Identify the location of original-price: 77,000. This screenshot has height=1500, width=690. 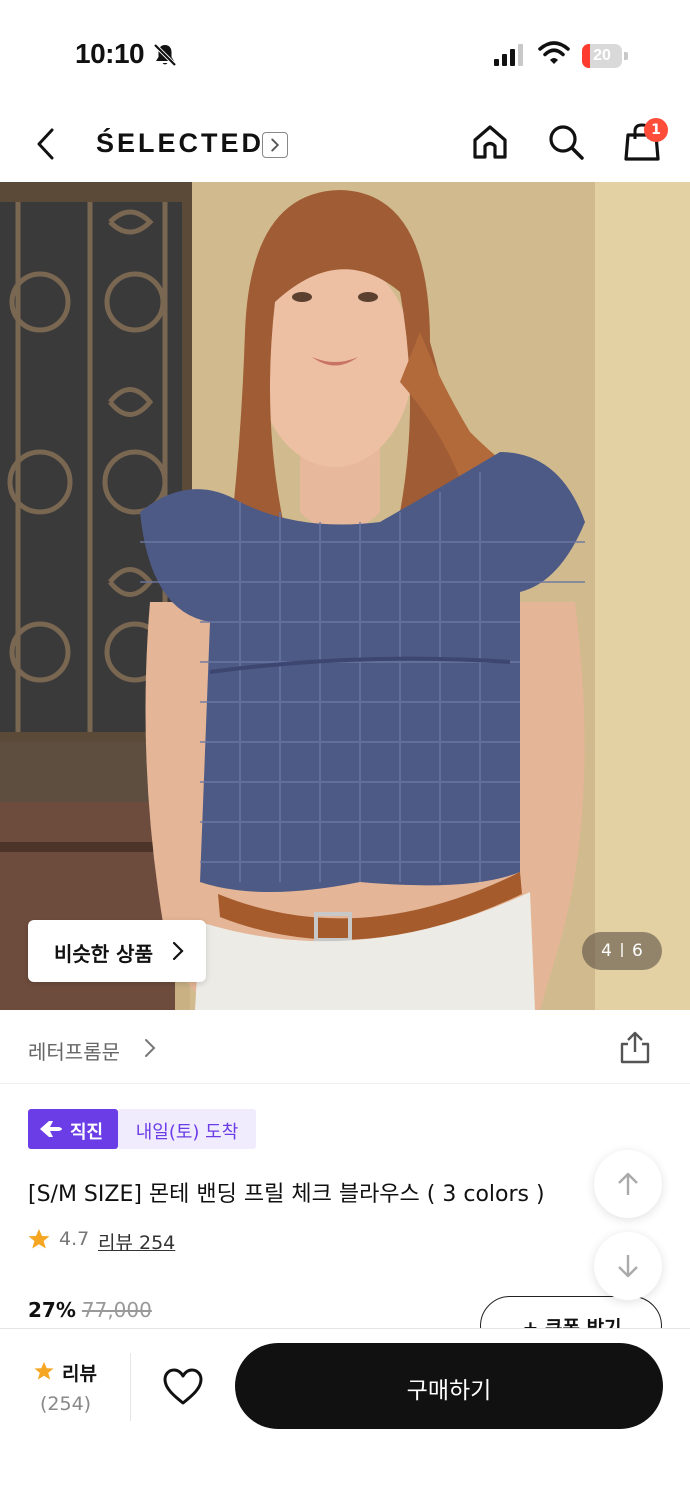
(116, 1310).